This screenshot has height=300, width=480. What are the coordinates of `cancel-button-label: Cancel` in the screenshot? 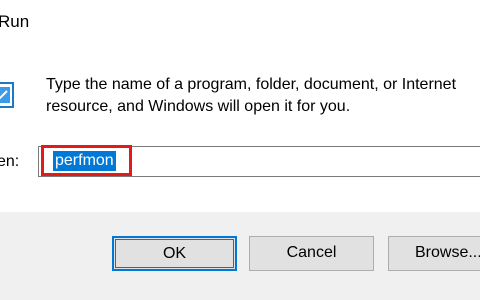 It's located at (311, 252).